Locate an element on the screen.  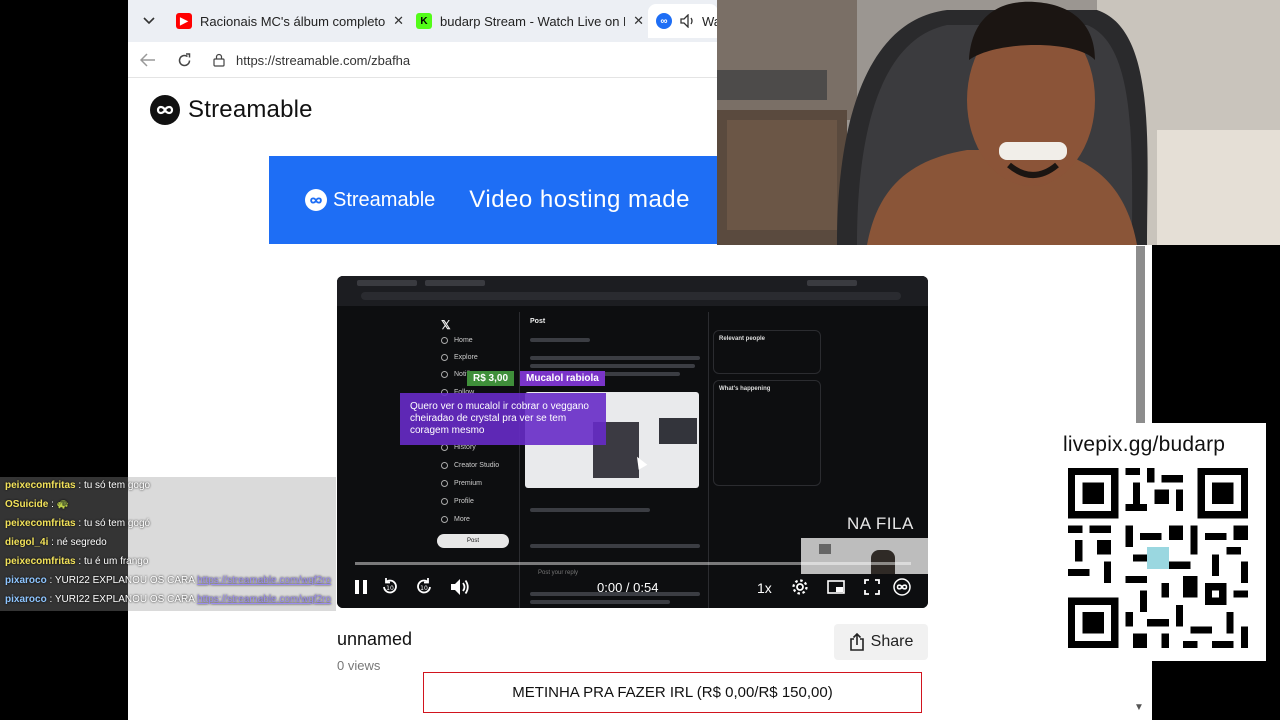
share-button: Share is located at coordinates (881, 642).